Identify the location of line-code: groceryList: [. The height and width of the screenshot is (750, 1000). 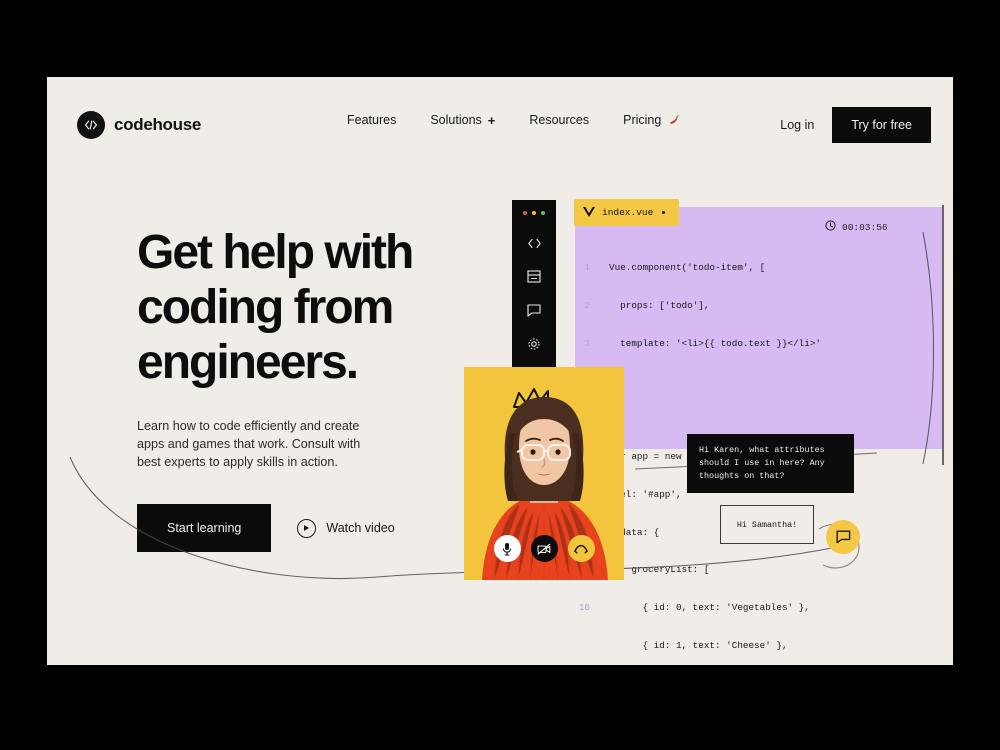
(659, 570).